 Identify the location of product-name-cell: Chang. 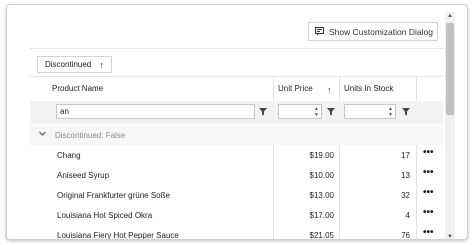
(69, 155).